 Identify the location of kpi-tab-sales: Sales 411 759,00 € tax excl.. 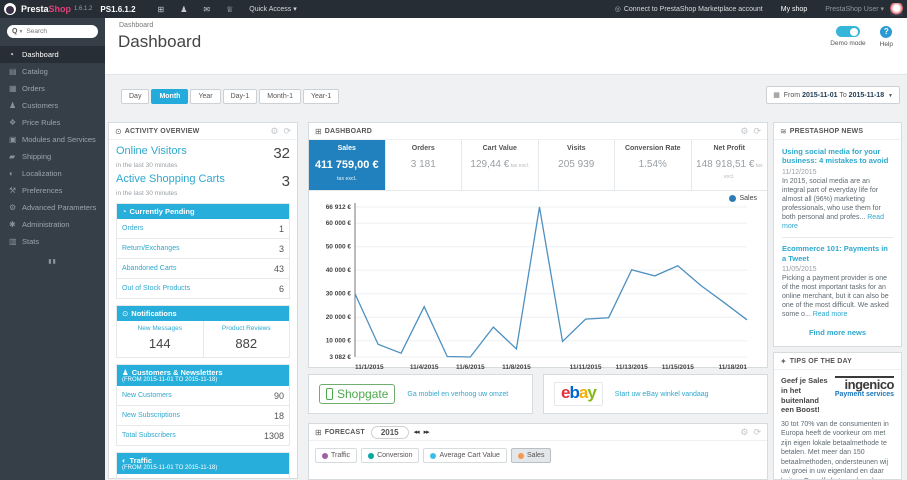
(347, 165).